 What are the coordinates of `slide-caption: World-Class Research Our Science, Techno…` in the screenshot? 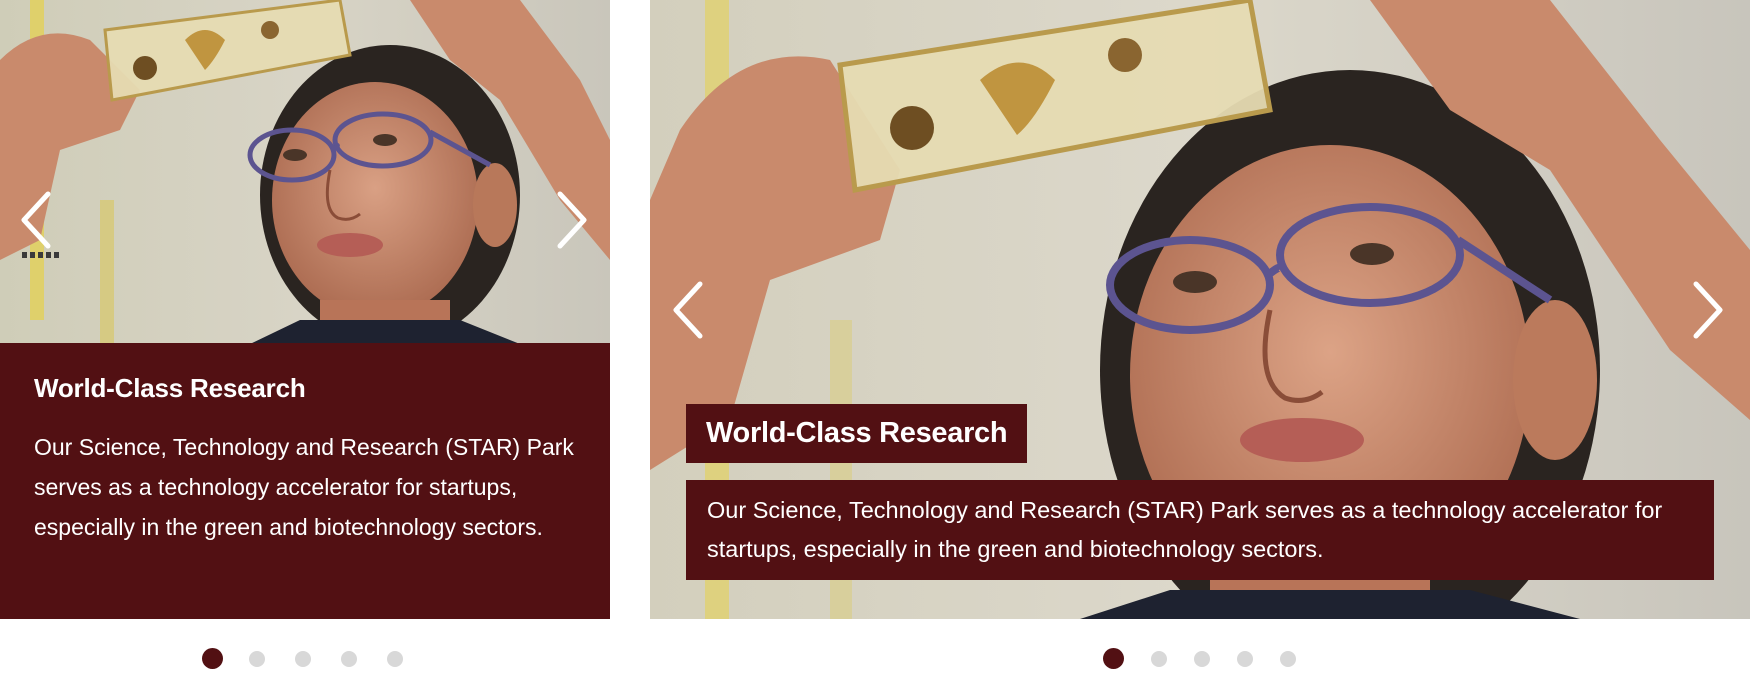 It's located at (305, 481).